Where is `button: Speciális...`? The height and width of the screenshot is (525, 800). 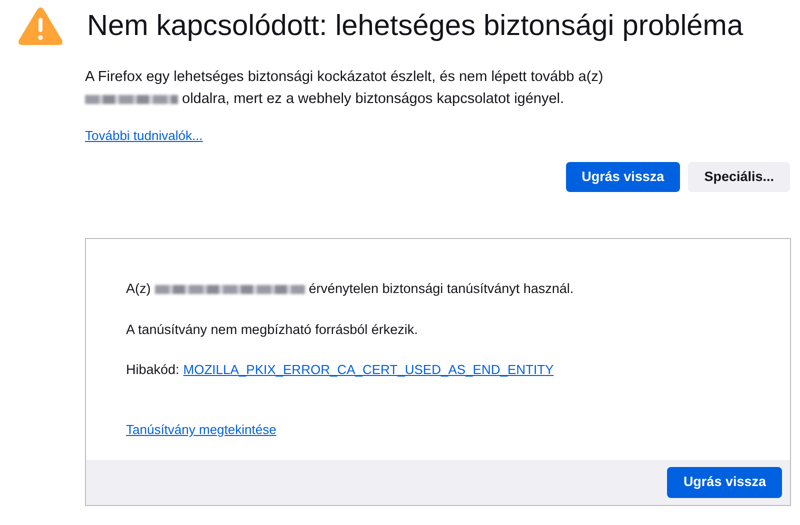
button: Speciális... is located at coordinates (739, 177).